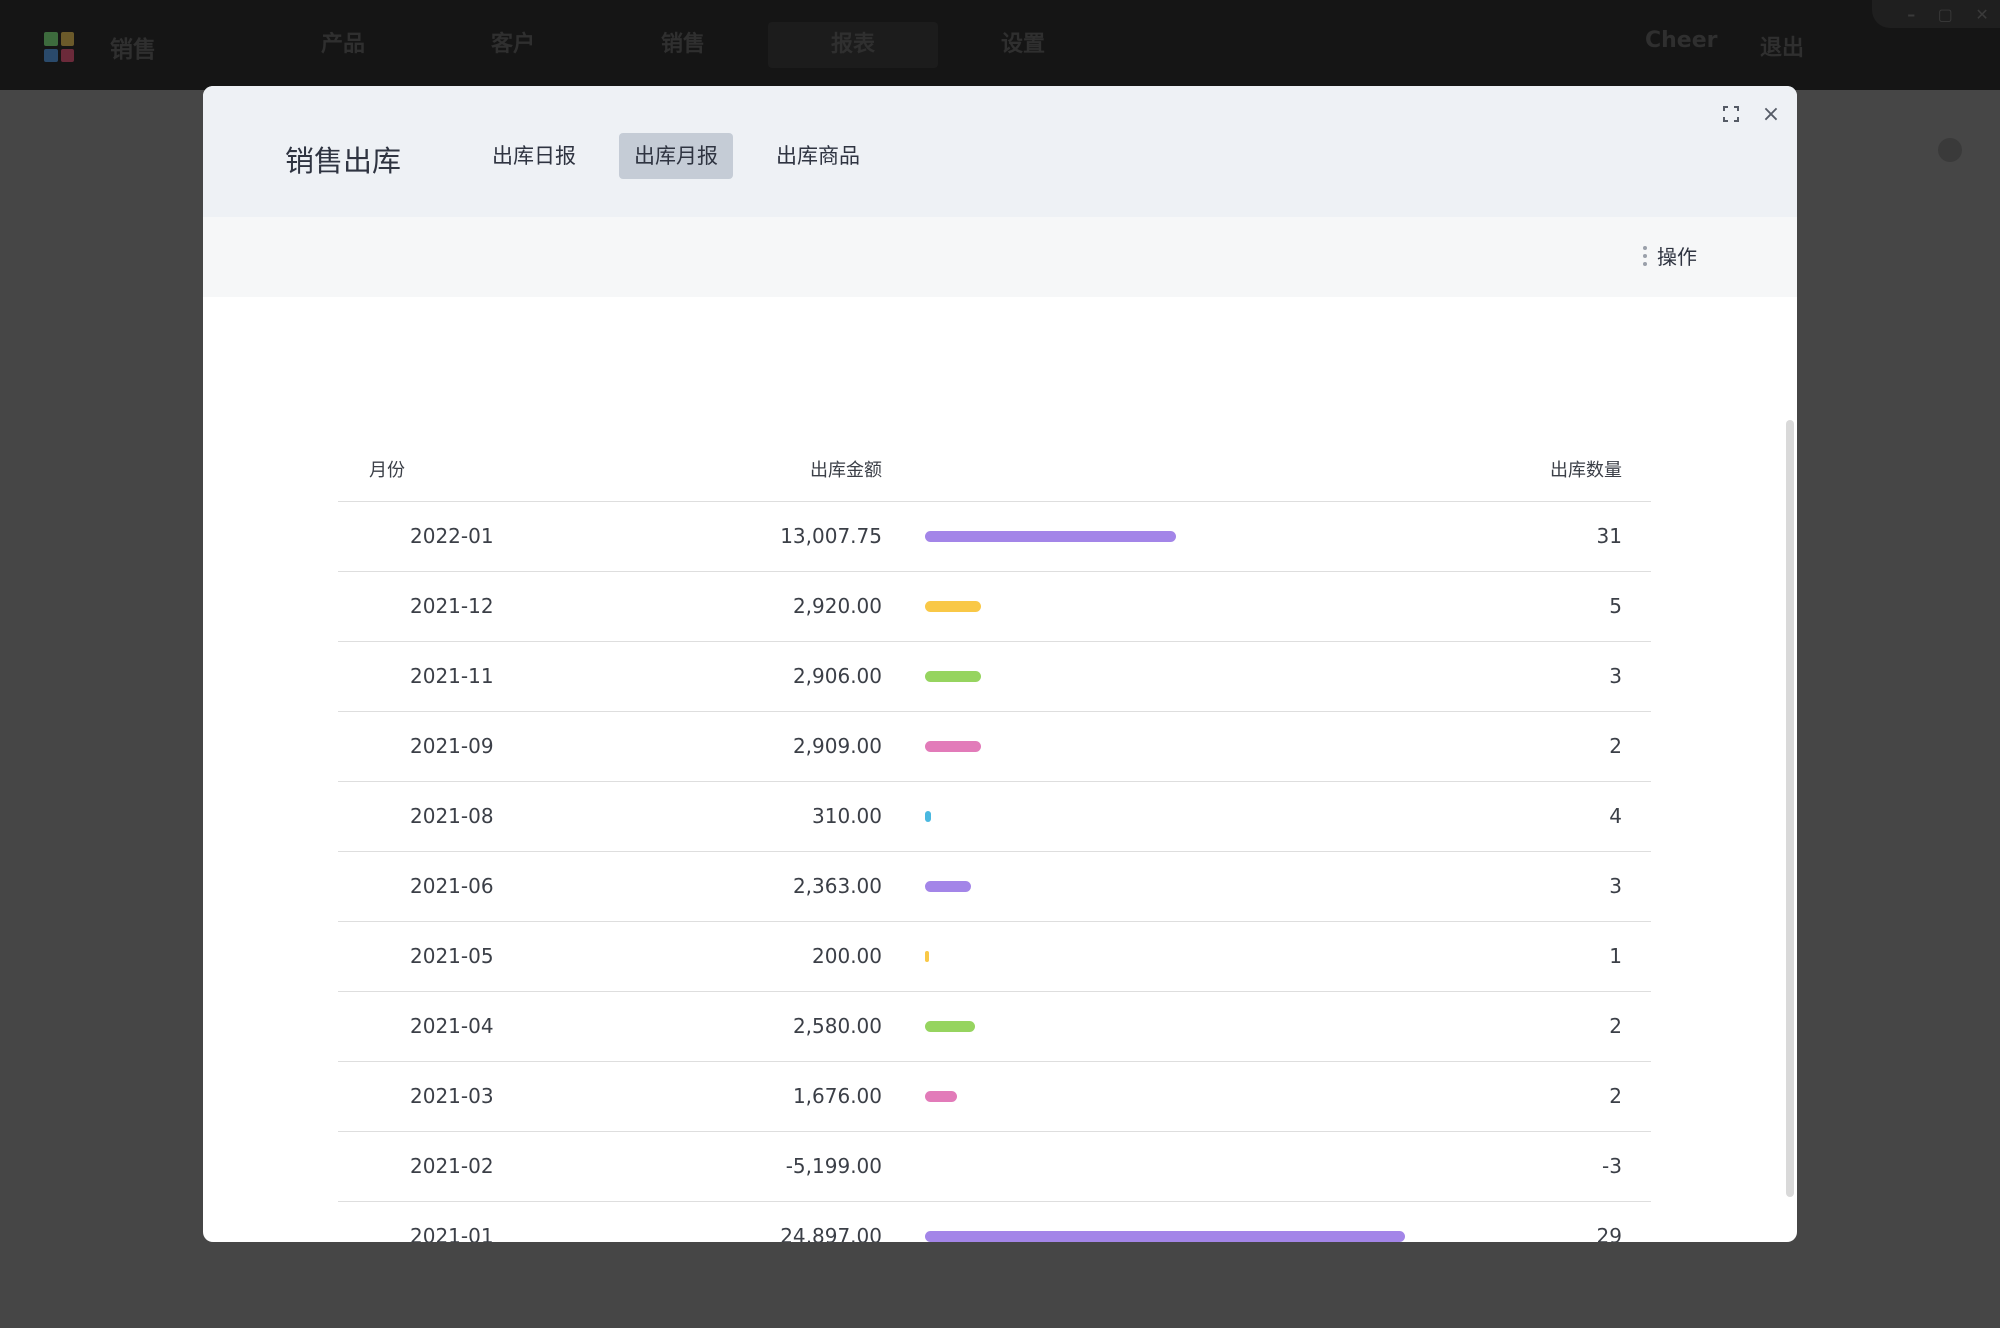 This screenshot has height=1328, width=2000. Describe the element at coordinates (837, 676) in the screenshot. I see `cell-amount: 2,906.00` at that location.